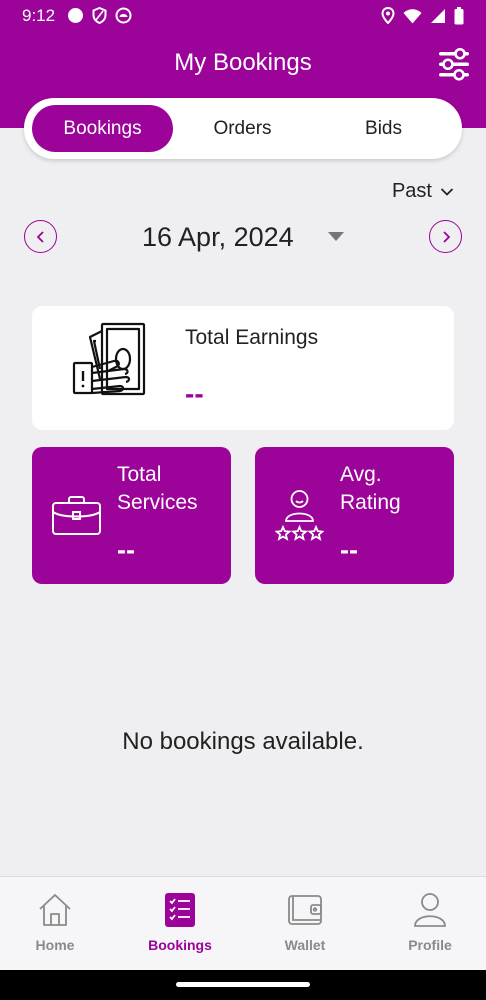 The height and width of the screenshot is (1000, 486). I want to click on location-icon, so click(388, 15).